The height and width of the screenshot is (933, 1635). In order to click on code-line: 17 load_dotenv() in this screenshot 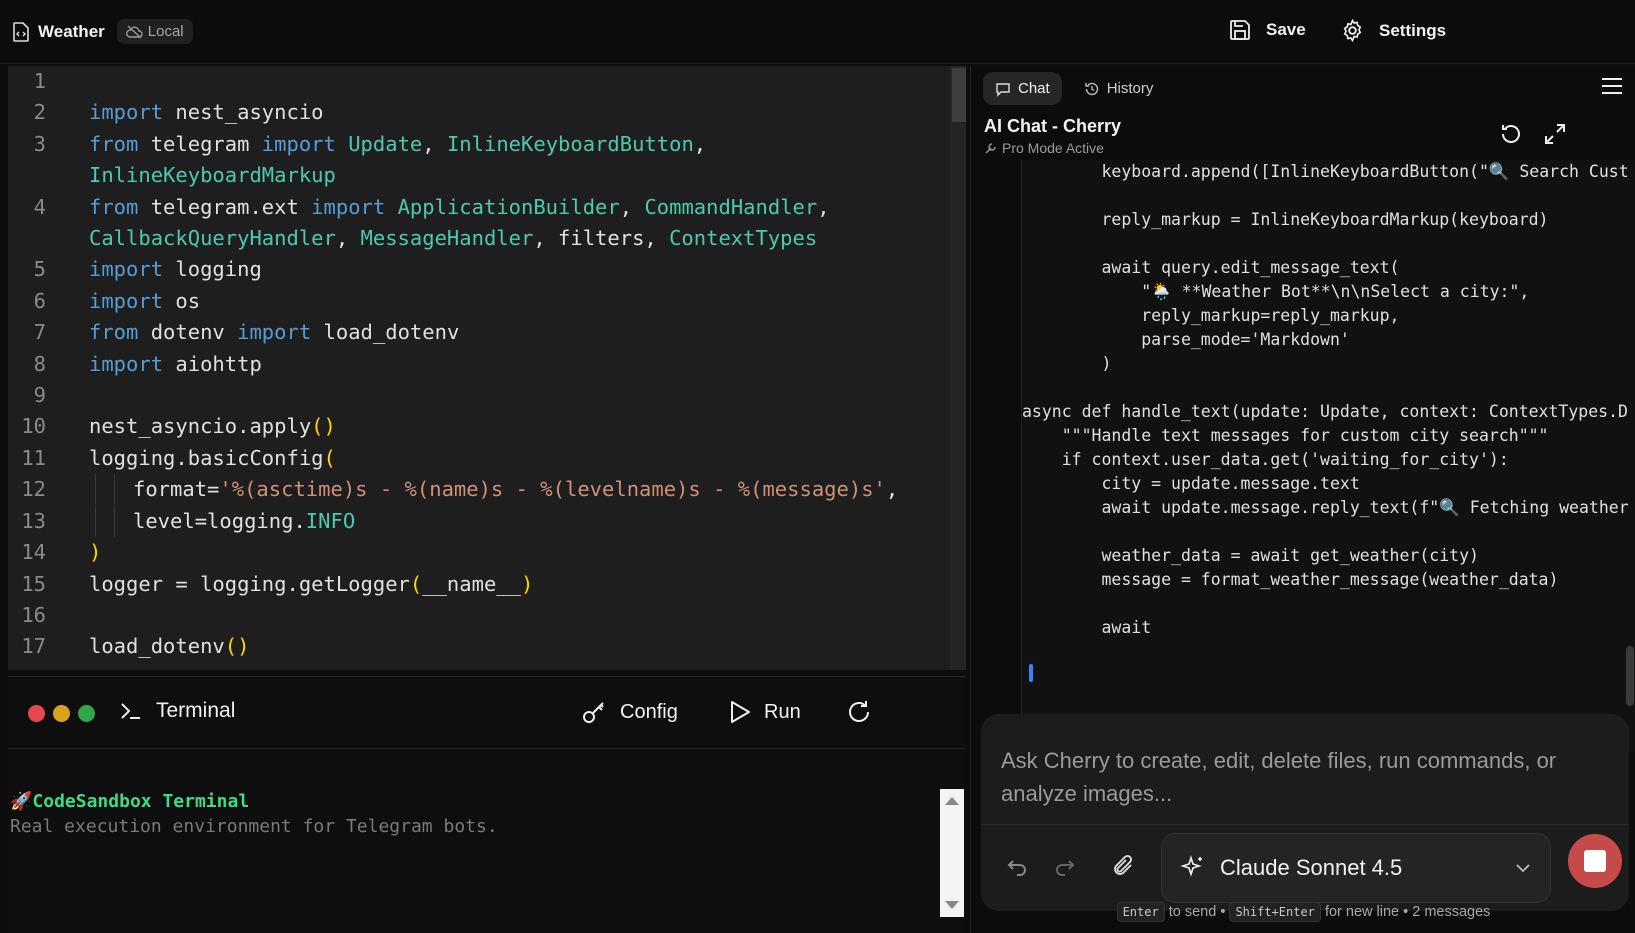, I will do `click(135, 646)`.